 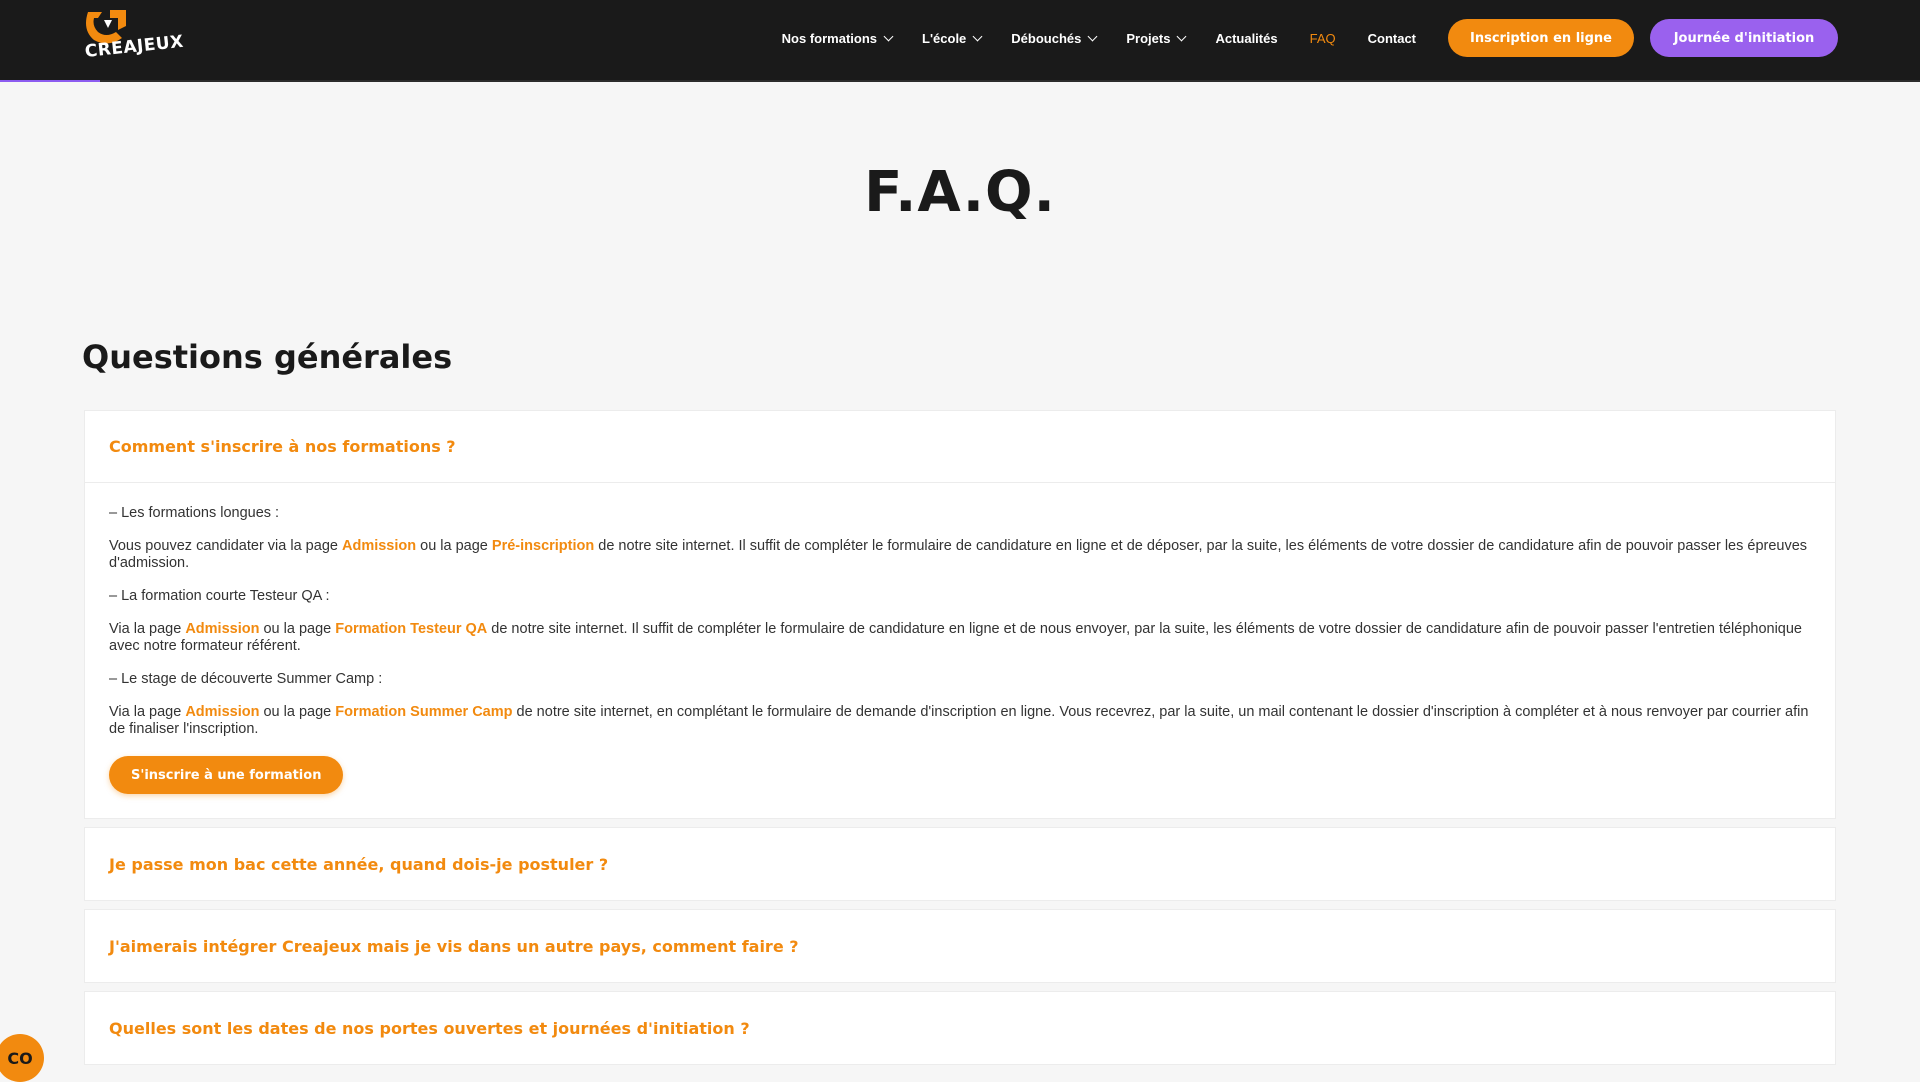 I want to click on nav-label: L'école, so click(x=944, y=38).